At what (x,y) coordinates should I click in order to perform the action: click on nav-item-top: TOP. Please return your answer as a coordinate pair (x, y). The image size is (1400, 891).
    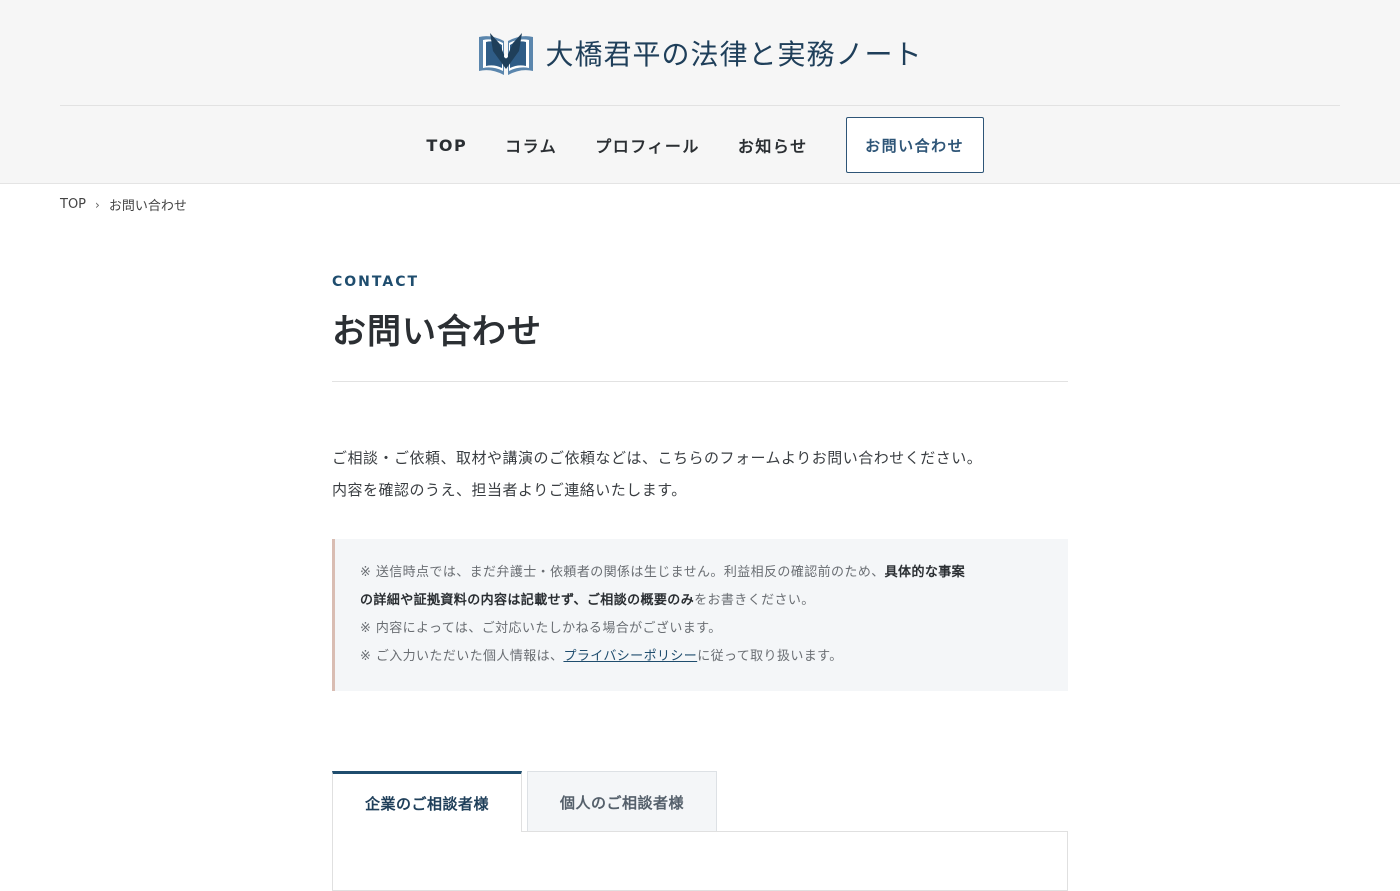
    Looking at the image, I should click on (446, 145).